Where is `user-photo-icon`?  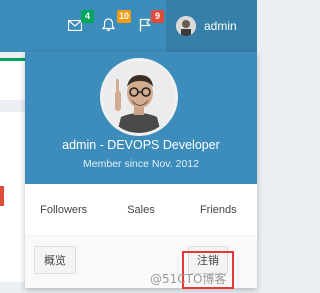
user-photo-icon is located at coordinates (139, 97).